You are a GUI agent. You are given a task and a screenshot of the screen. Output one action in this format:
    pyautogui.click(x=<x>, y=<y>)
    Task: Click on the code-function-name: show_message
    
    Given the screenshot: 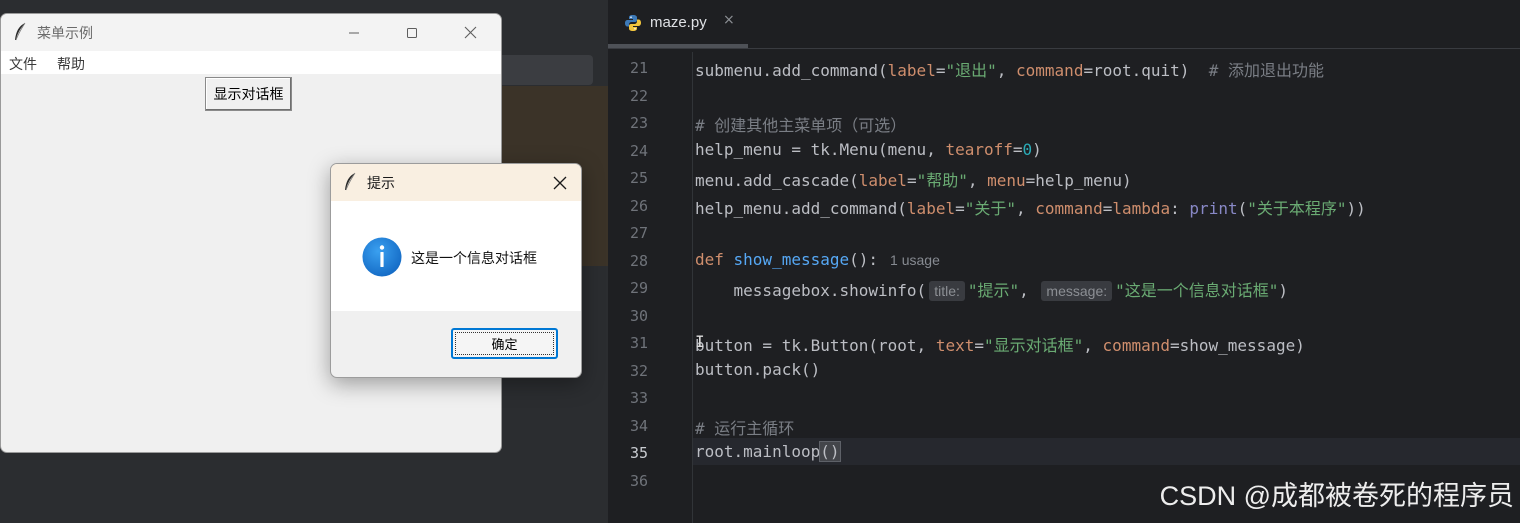 What is the action you would take?
    pyautogui.click(x=791, y=259)
    